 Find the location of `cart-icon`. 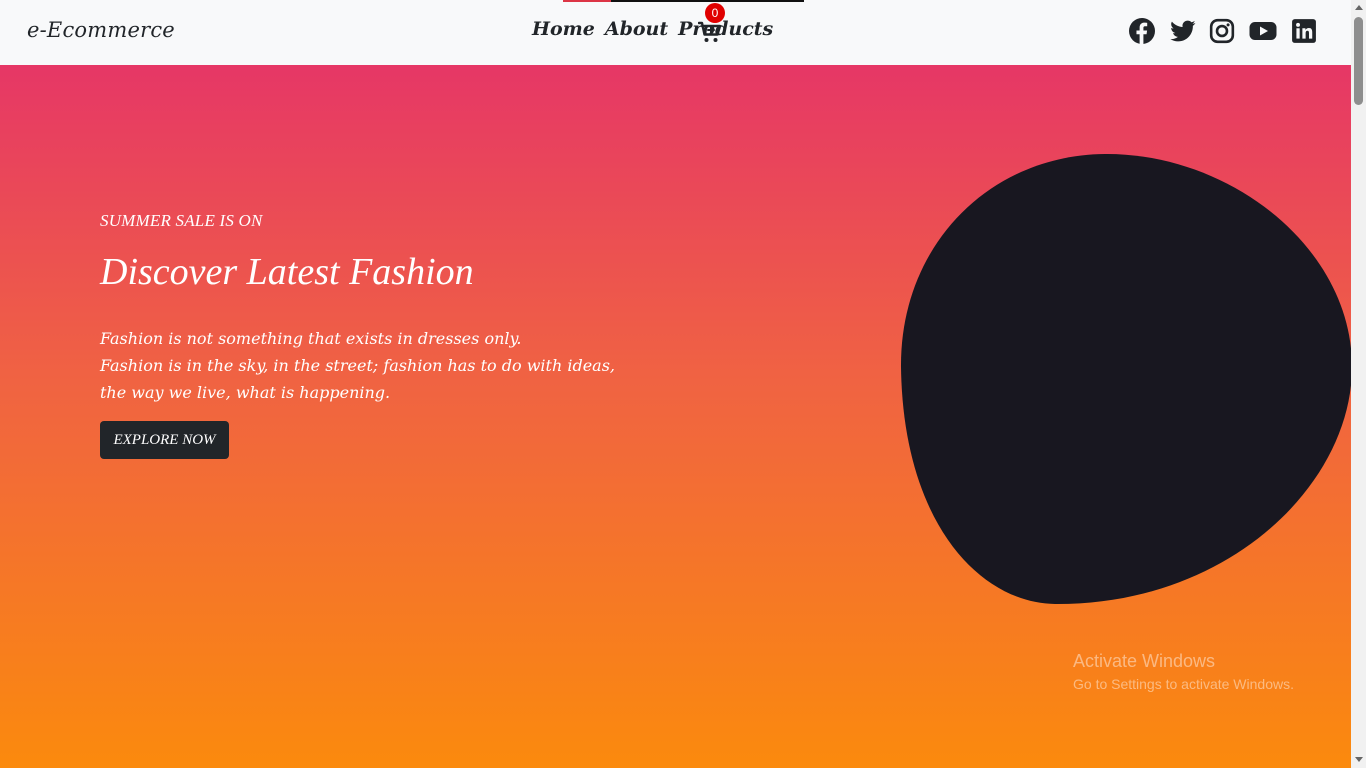

cart-icon is located at coordinates (710, 32).